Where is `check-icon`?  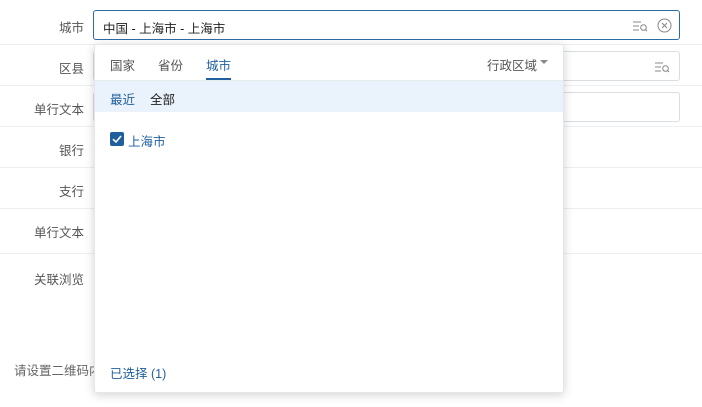 check-icon is located at coordinates (117, 139).